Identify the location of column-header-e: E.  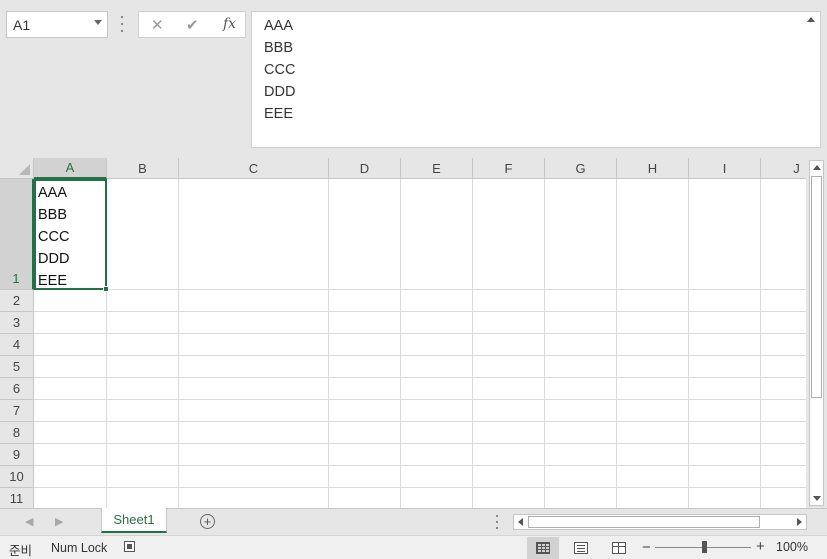
(437, 168).